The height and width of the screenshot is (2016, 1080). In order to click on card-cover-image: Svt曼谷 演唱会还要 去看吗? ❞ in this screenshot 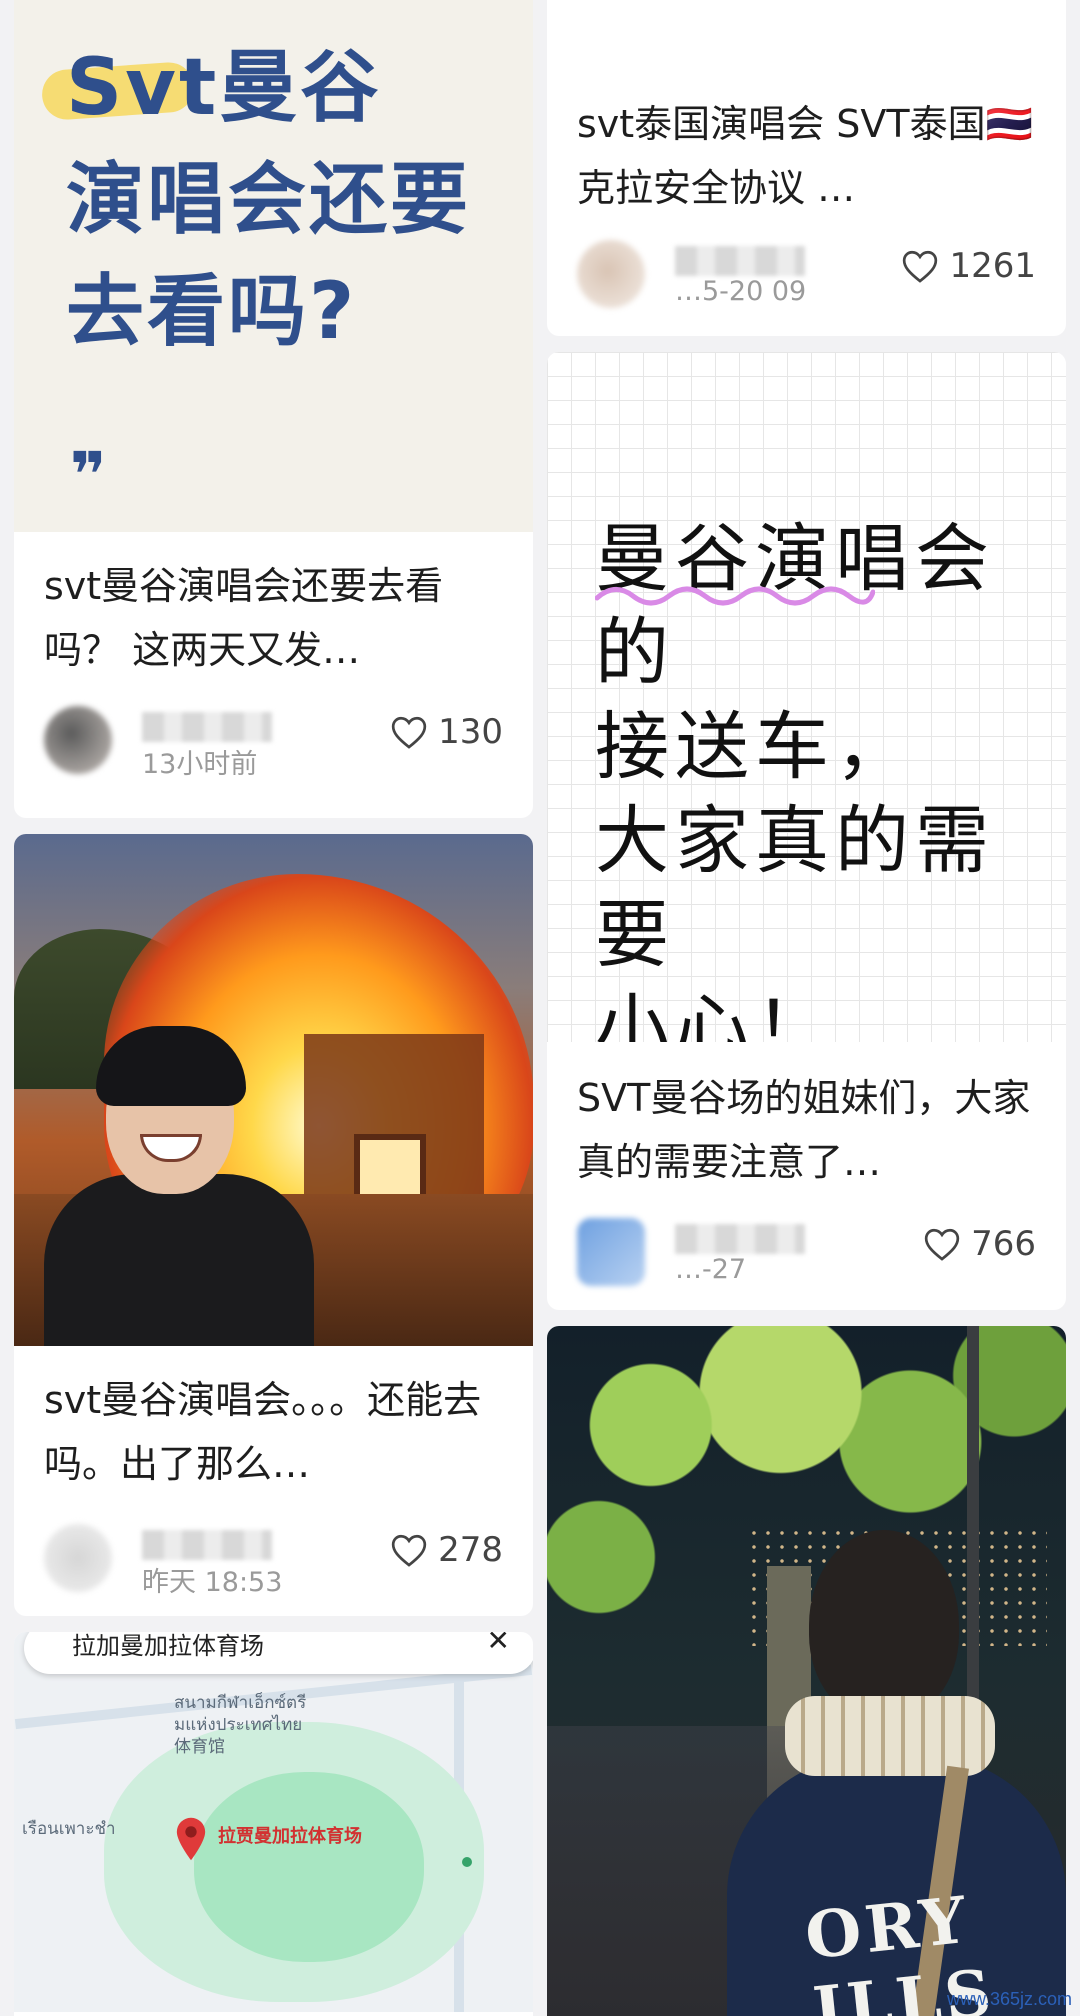, I will do `click(273, 266)`.